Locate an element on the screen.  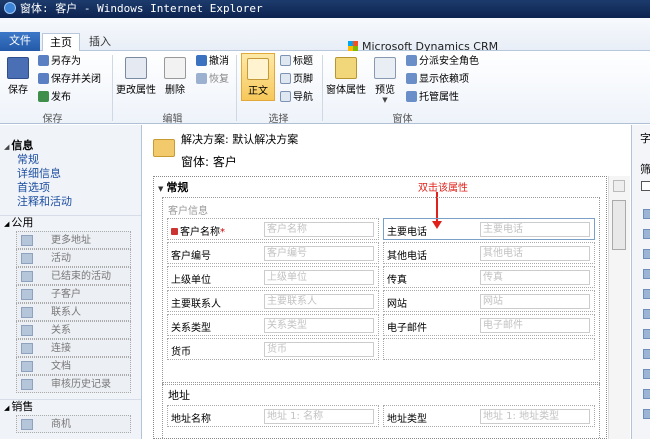
preview-button: 预览 ▼ is located at coordinates (385, 80).